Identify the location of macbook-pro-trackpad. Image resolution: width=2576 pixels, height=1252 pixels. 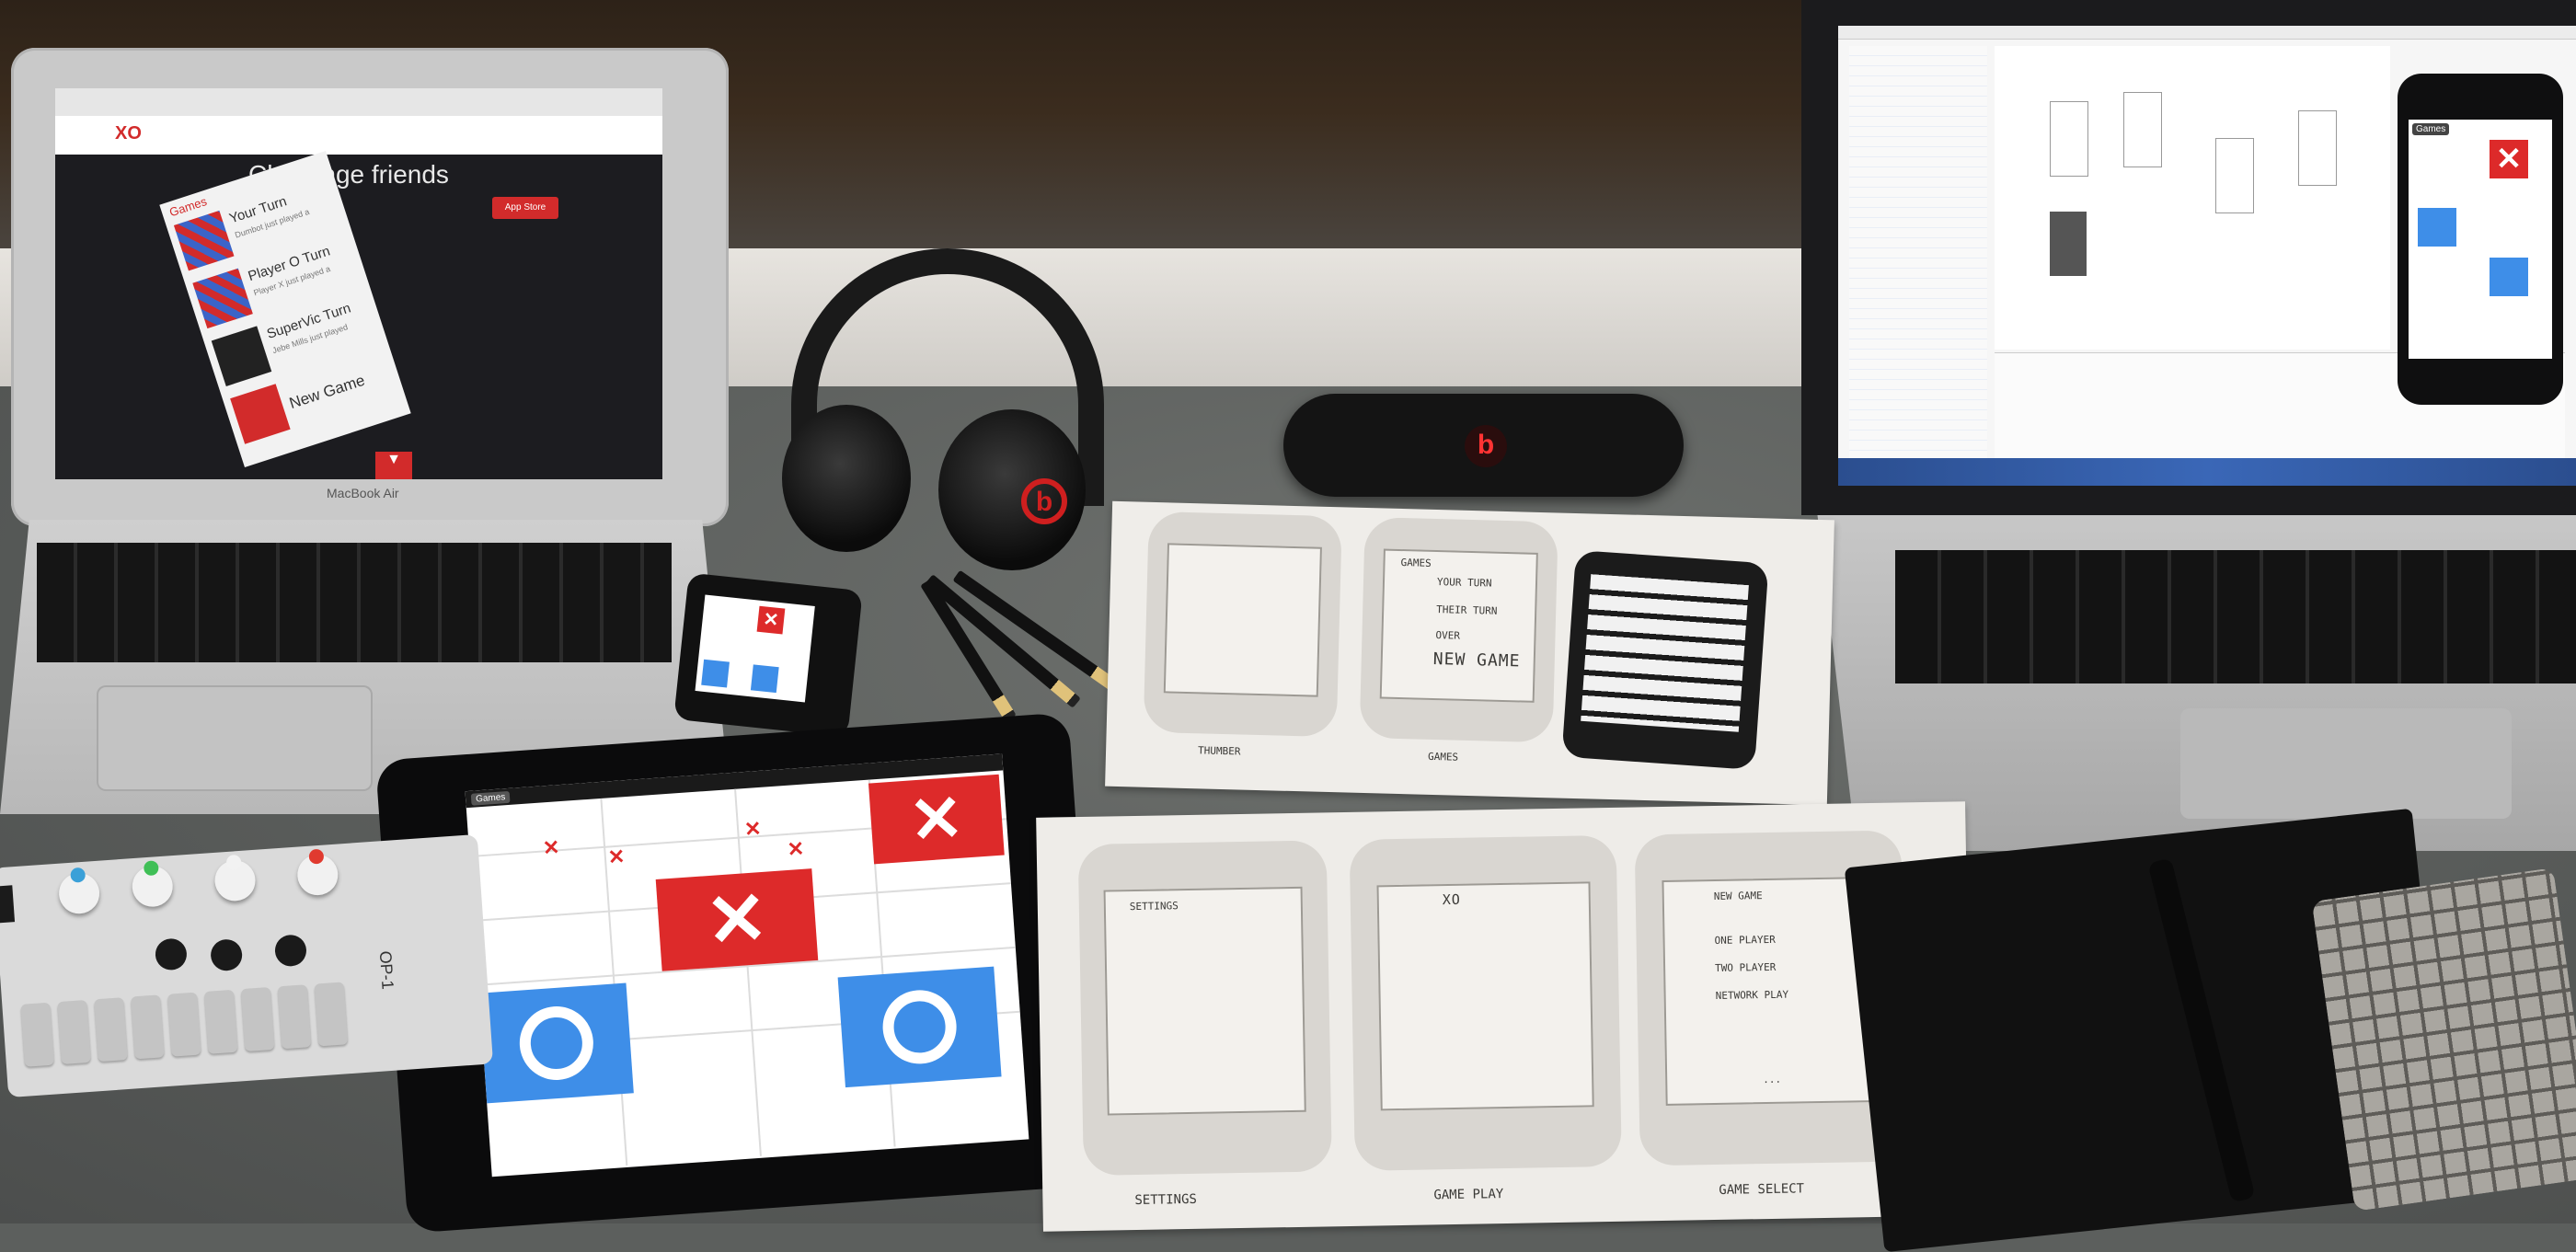
(2346, 763).